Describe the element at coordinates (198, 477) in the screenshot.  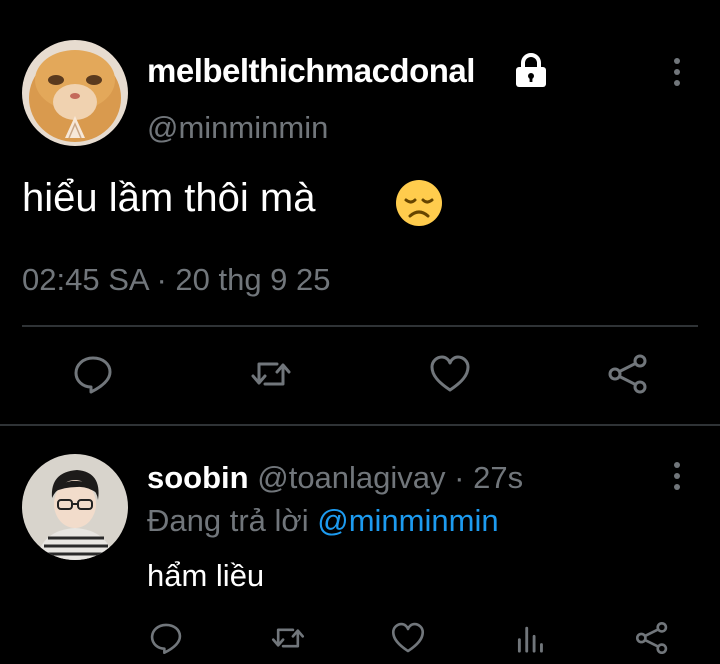
I see `reply-display-name: soobin` at that location.